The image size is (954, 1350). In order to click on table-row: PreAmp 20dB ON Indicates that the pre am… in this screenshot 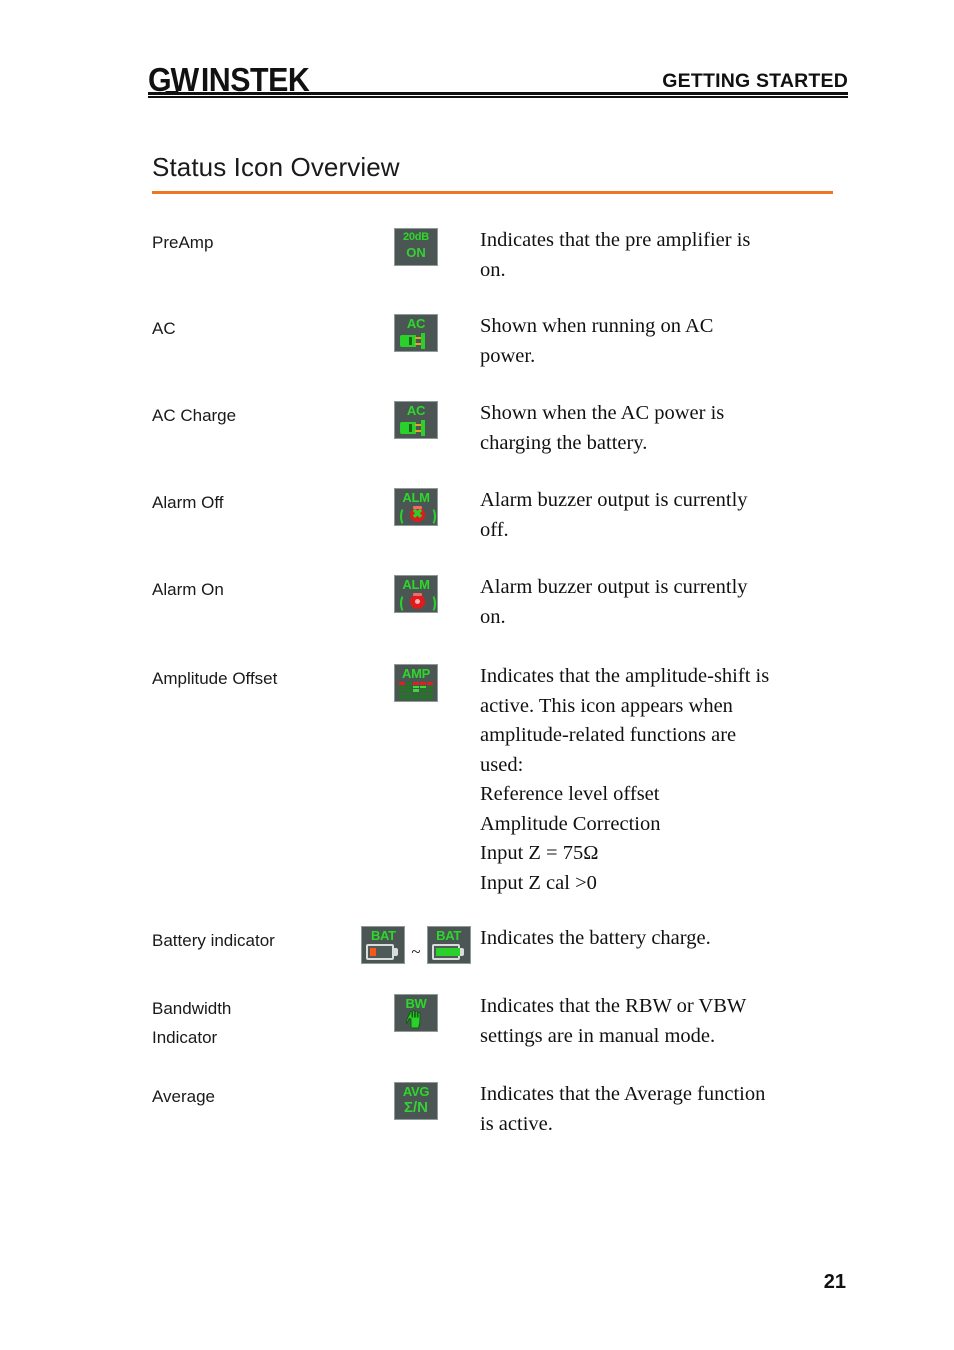, I will do `click(502, 255)`.